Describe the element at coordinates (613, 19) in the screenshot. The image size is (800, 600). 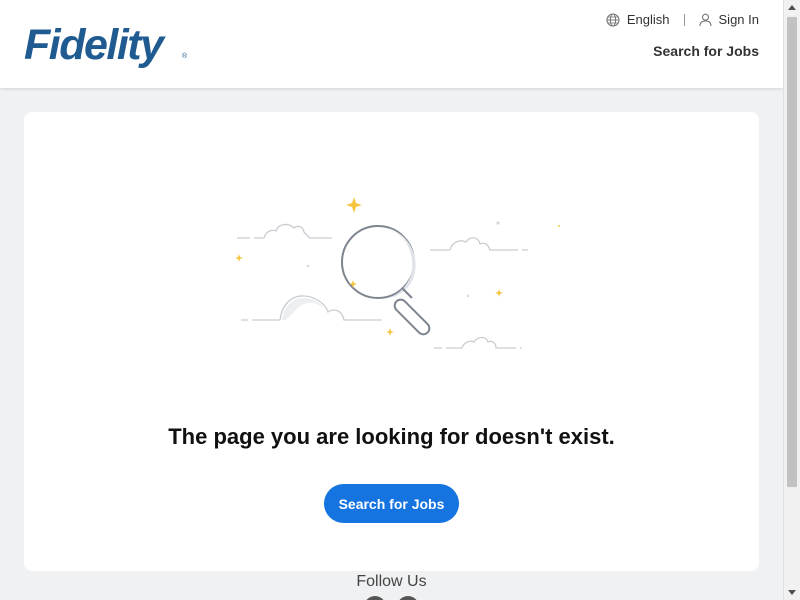
I see `globe-icon` at that location.